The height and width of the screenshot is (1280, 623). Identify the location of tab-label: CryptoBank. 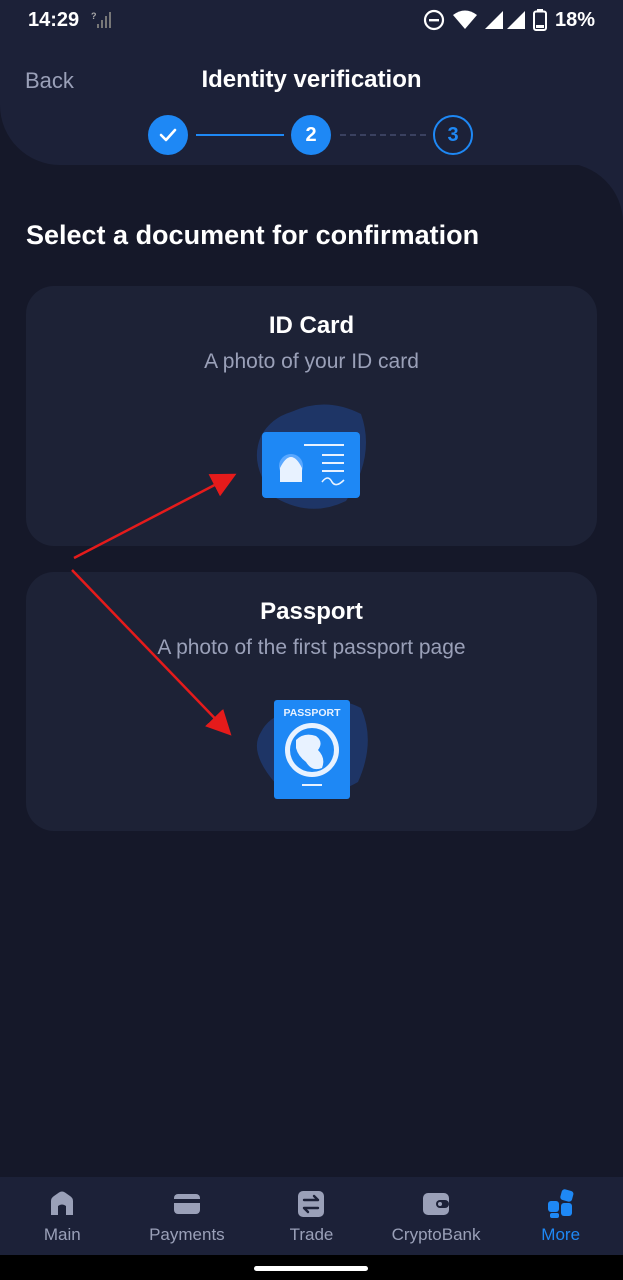
(436, 1234).